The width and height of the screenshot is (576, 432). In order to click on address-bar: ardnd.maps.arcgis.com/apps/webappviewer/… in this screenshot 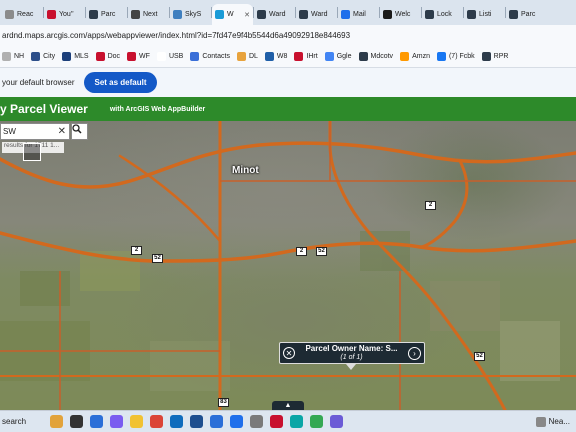, I will do `click(288, 35)`.